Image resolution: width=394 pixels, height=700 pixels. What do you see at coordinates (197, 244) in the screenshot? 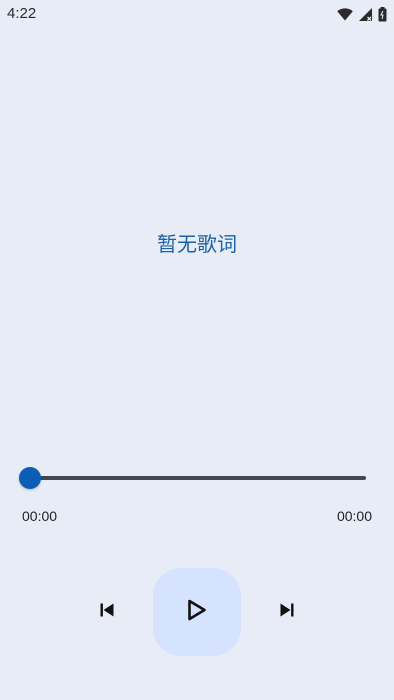
I see `lyrics-placeholder: 暂无歌词` at bounding box center [197, 244].